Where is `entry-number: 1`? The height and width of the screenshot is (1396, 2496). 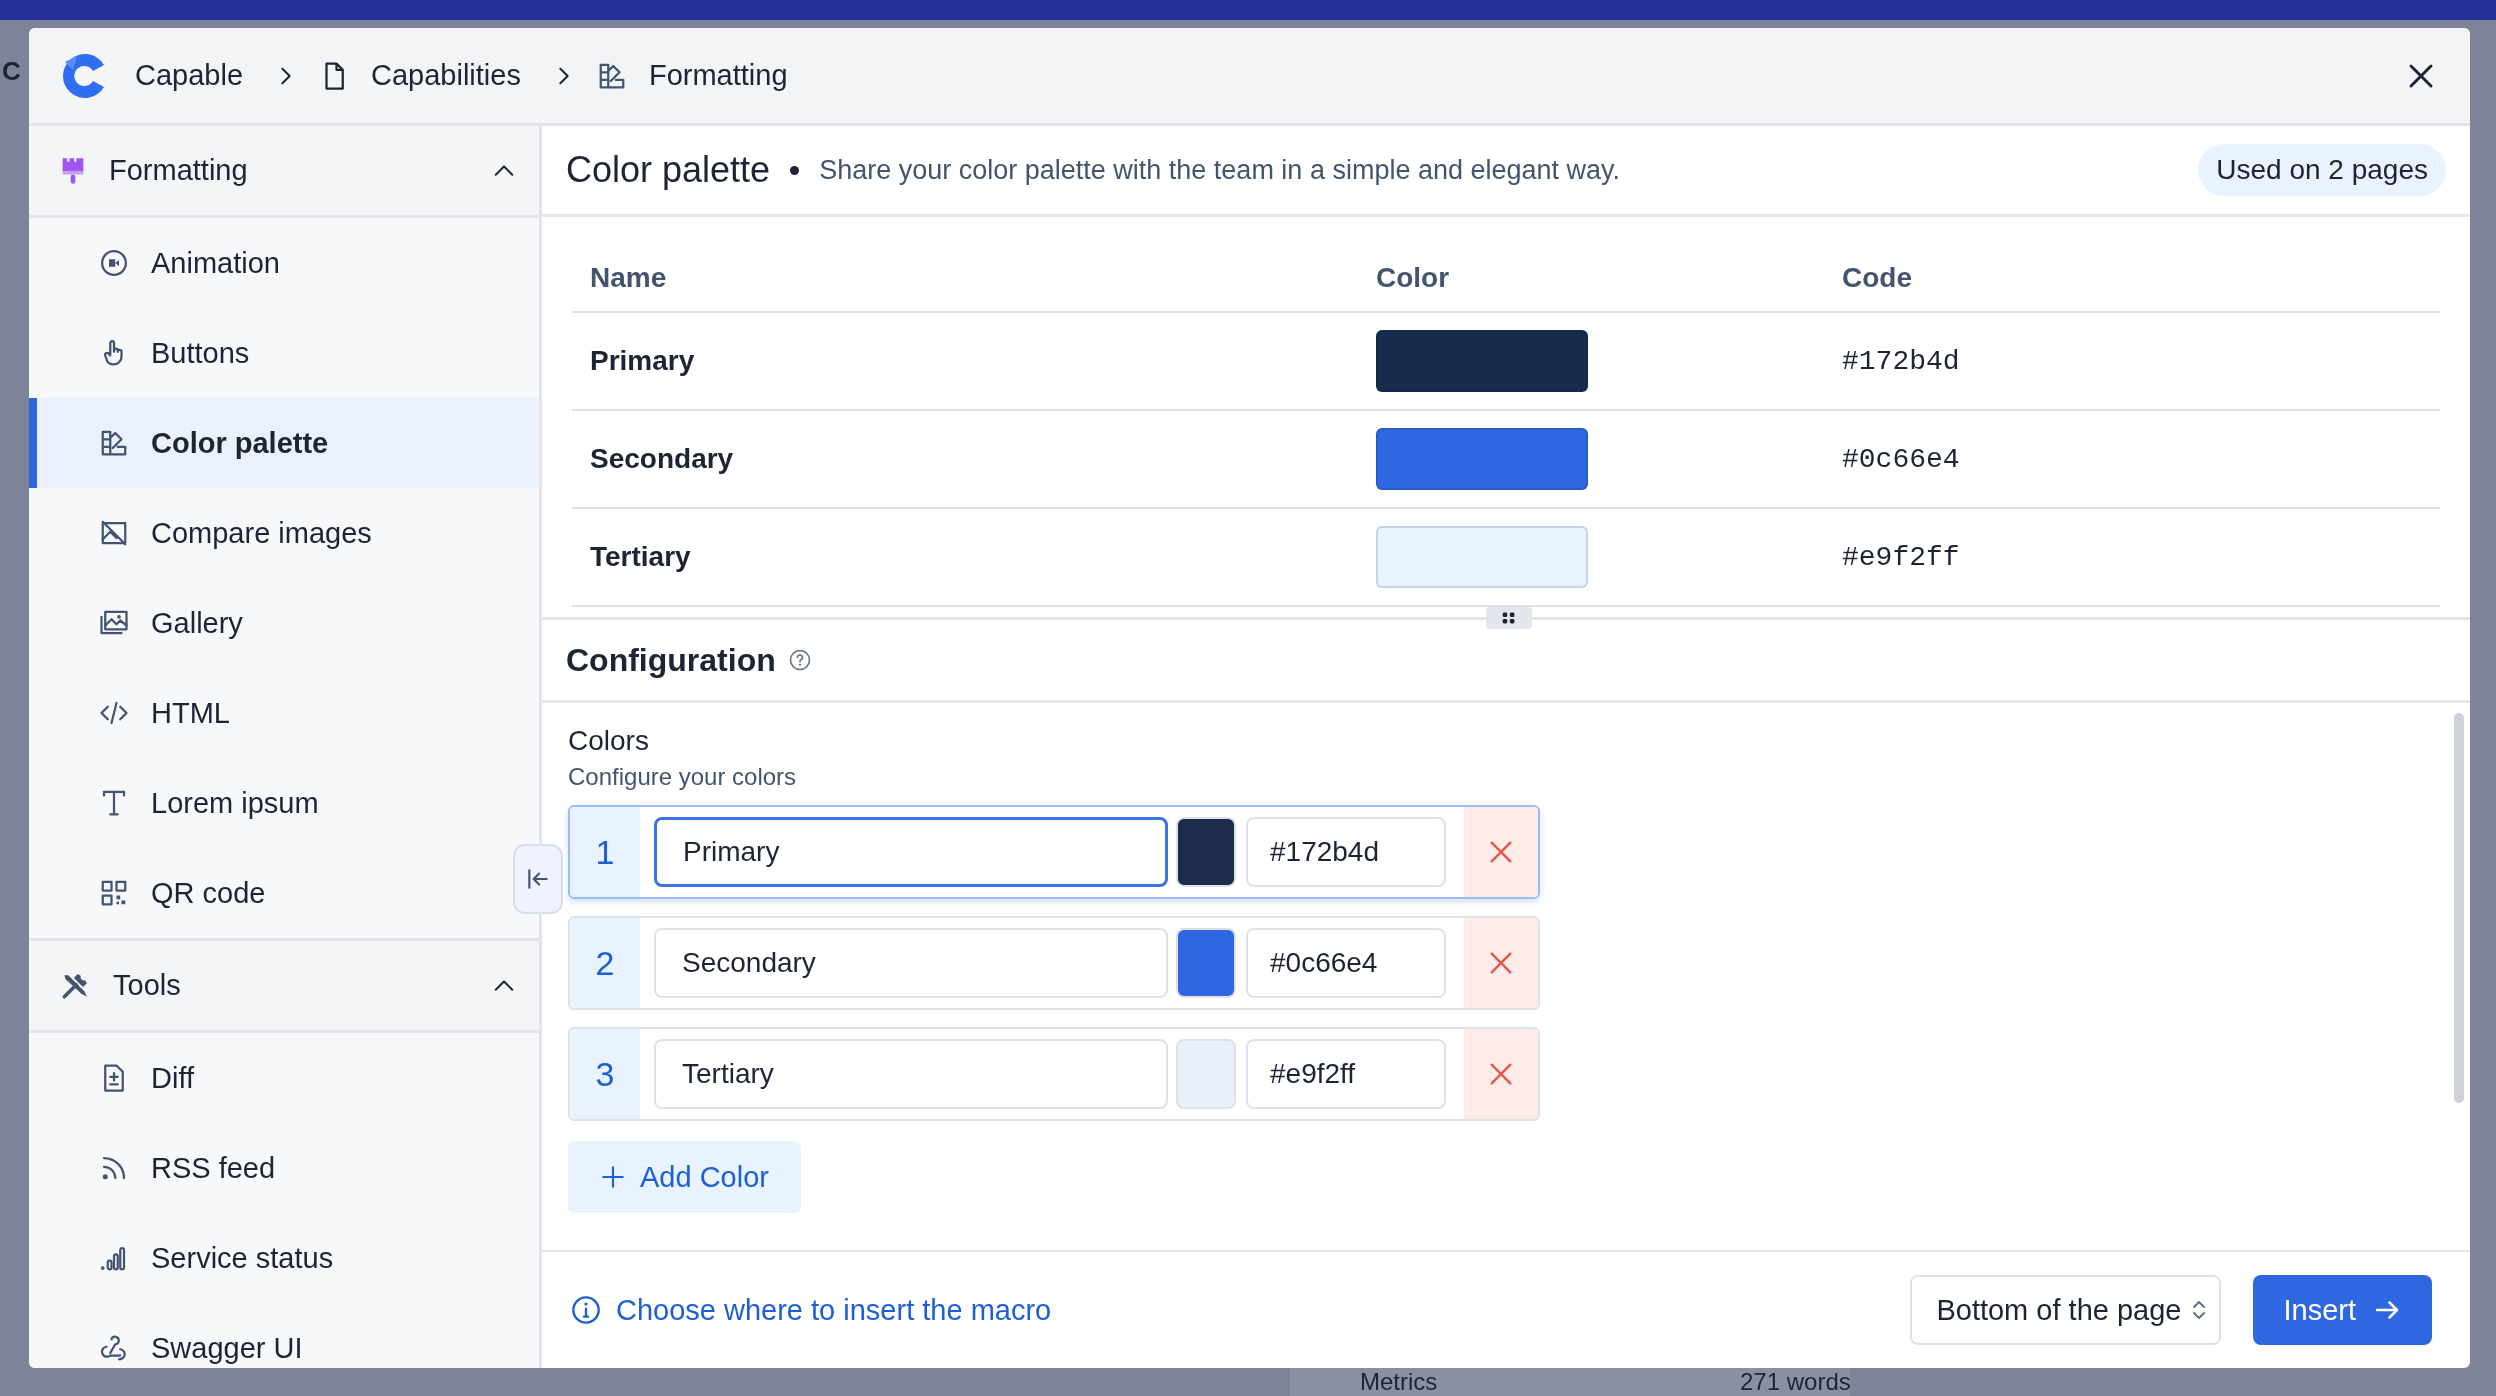
entry-number: 1 is located at coordinates (605, 852).